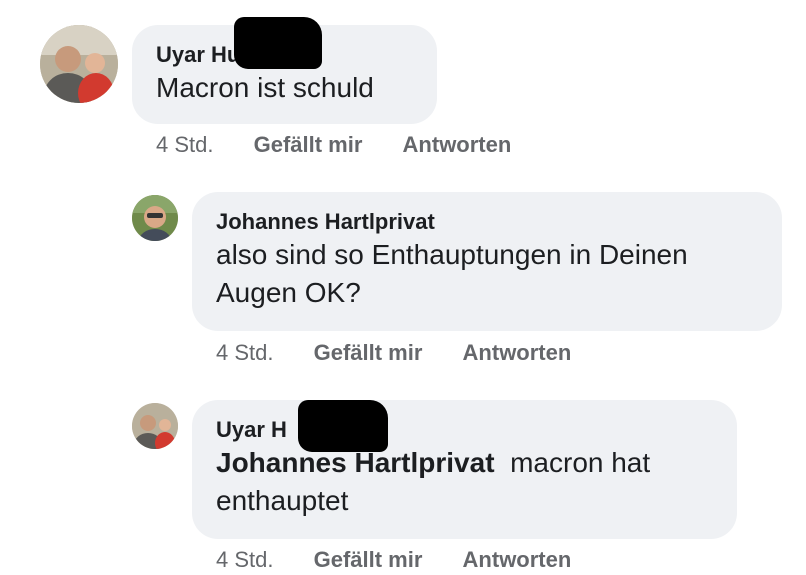  What do you see at coordinates (464, 430) in the screenshot?
I see `comment-author: Uyar H` at bounding box center [464, 430].